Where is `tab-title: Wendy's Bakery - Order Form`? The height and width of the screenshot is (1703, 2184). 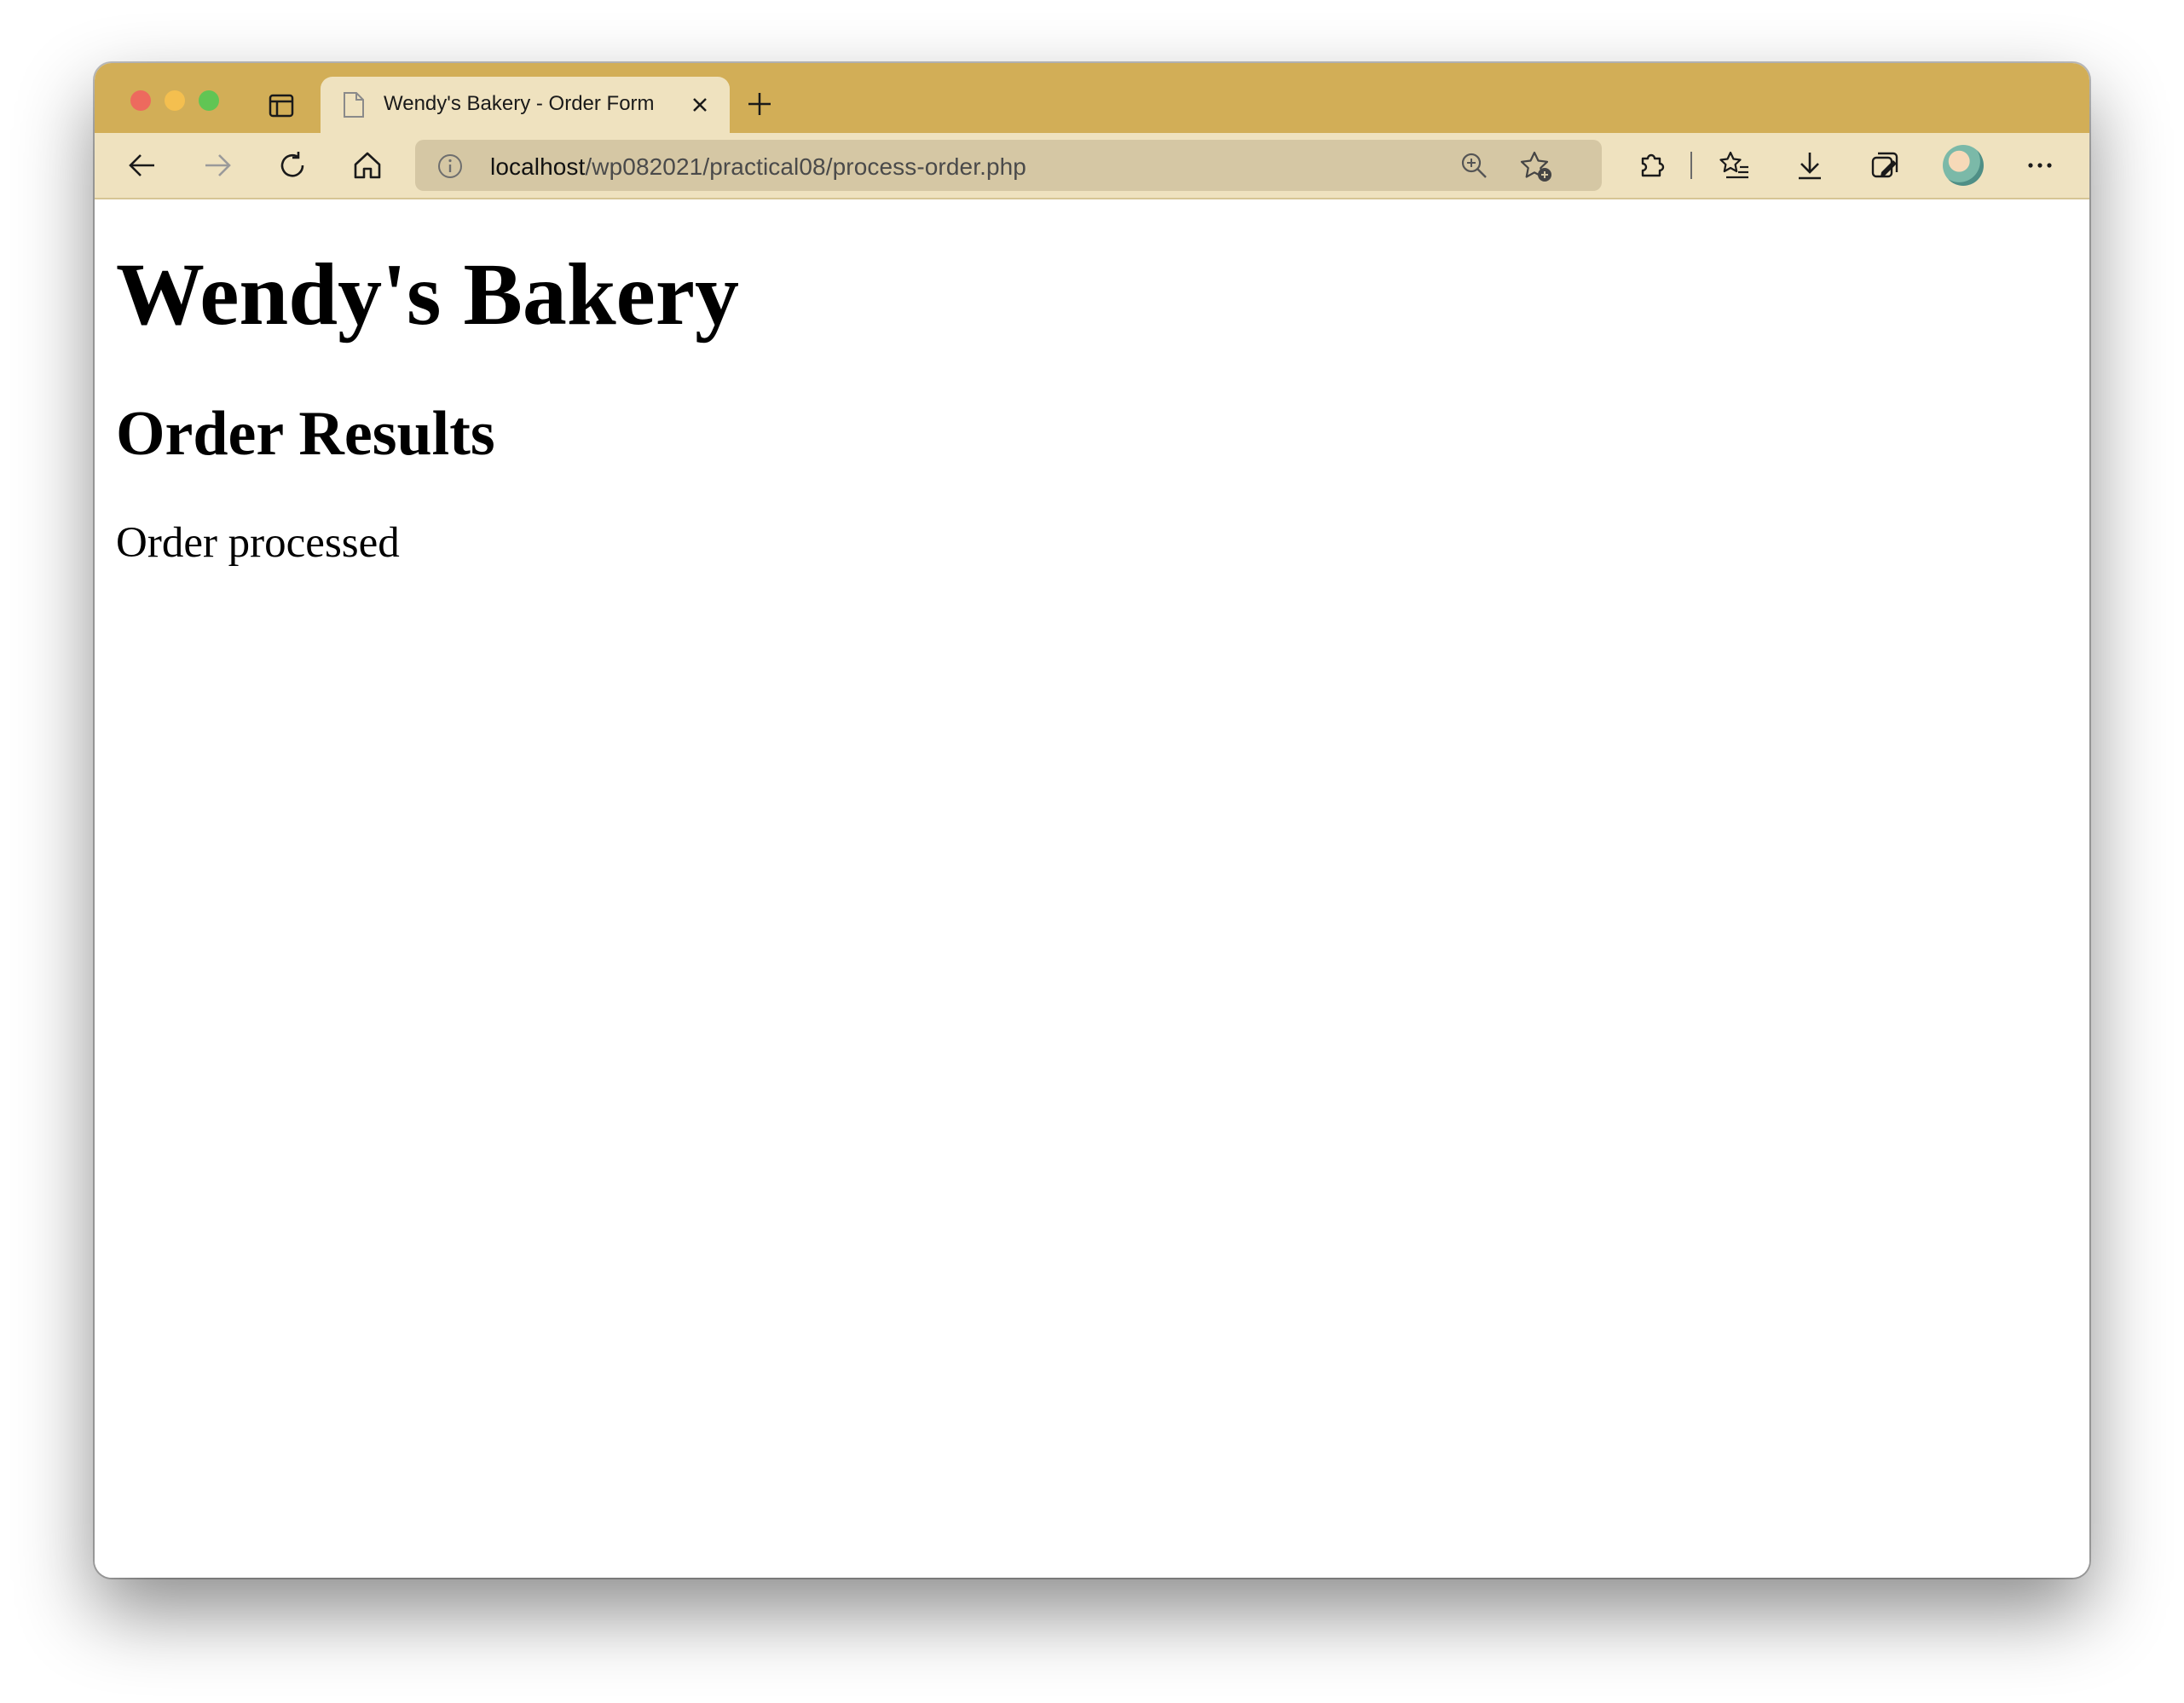 tab-title: Wendy's Bakery - Order Form is located at coordinates (519, 104).